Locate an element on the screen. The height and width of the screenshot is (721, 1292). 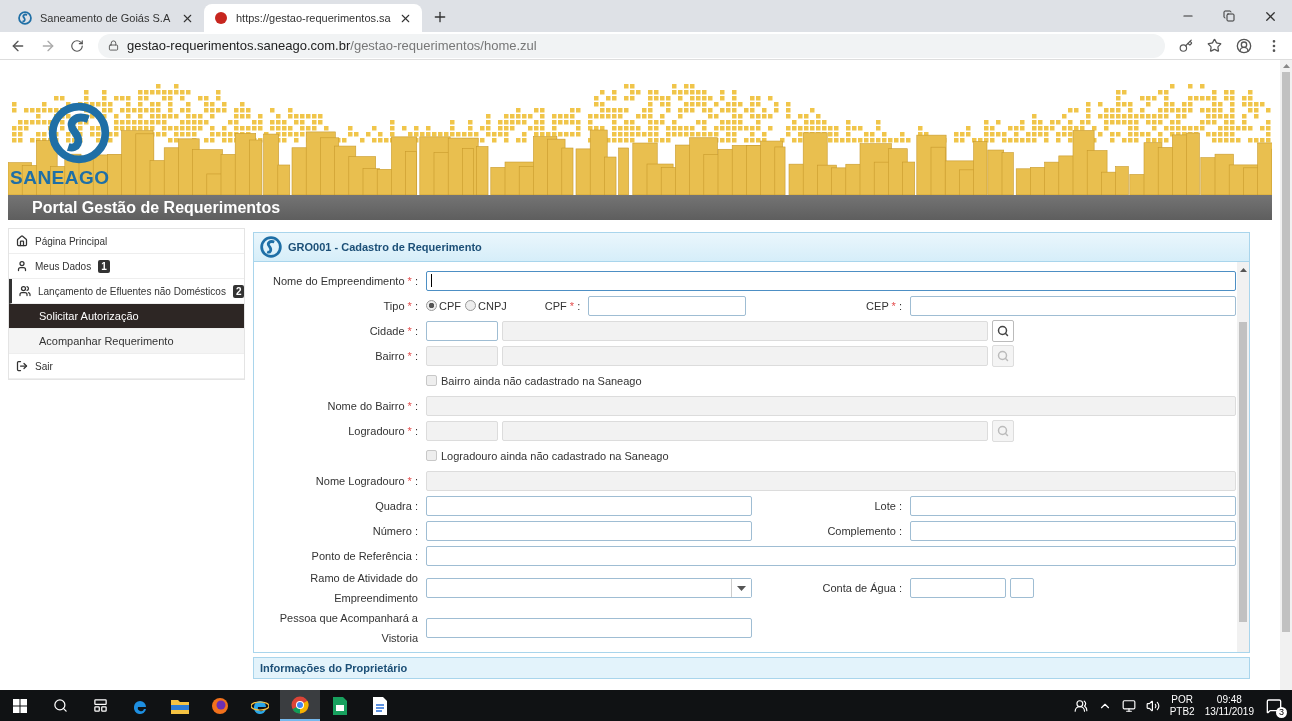
submenu-item: Acompanhar Requerimento is located at coordinates (126, 341).